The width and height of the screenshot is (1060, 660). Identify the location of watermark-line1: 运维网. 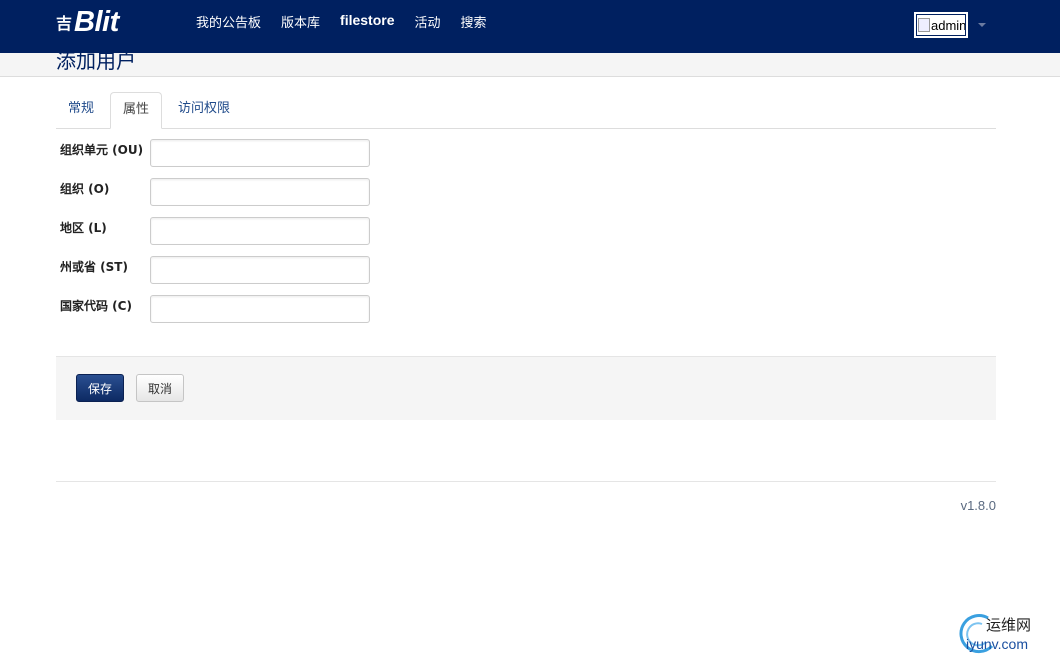
(1009, 625).